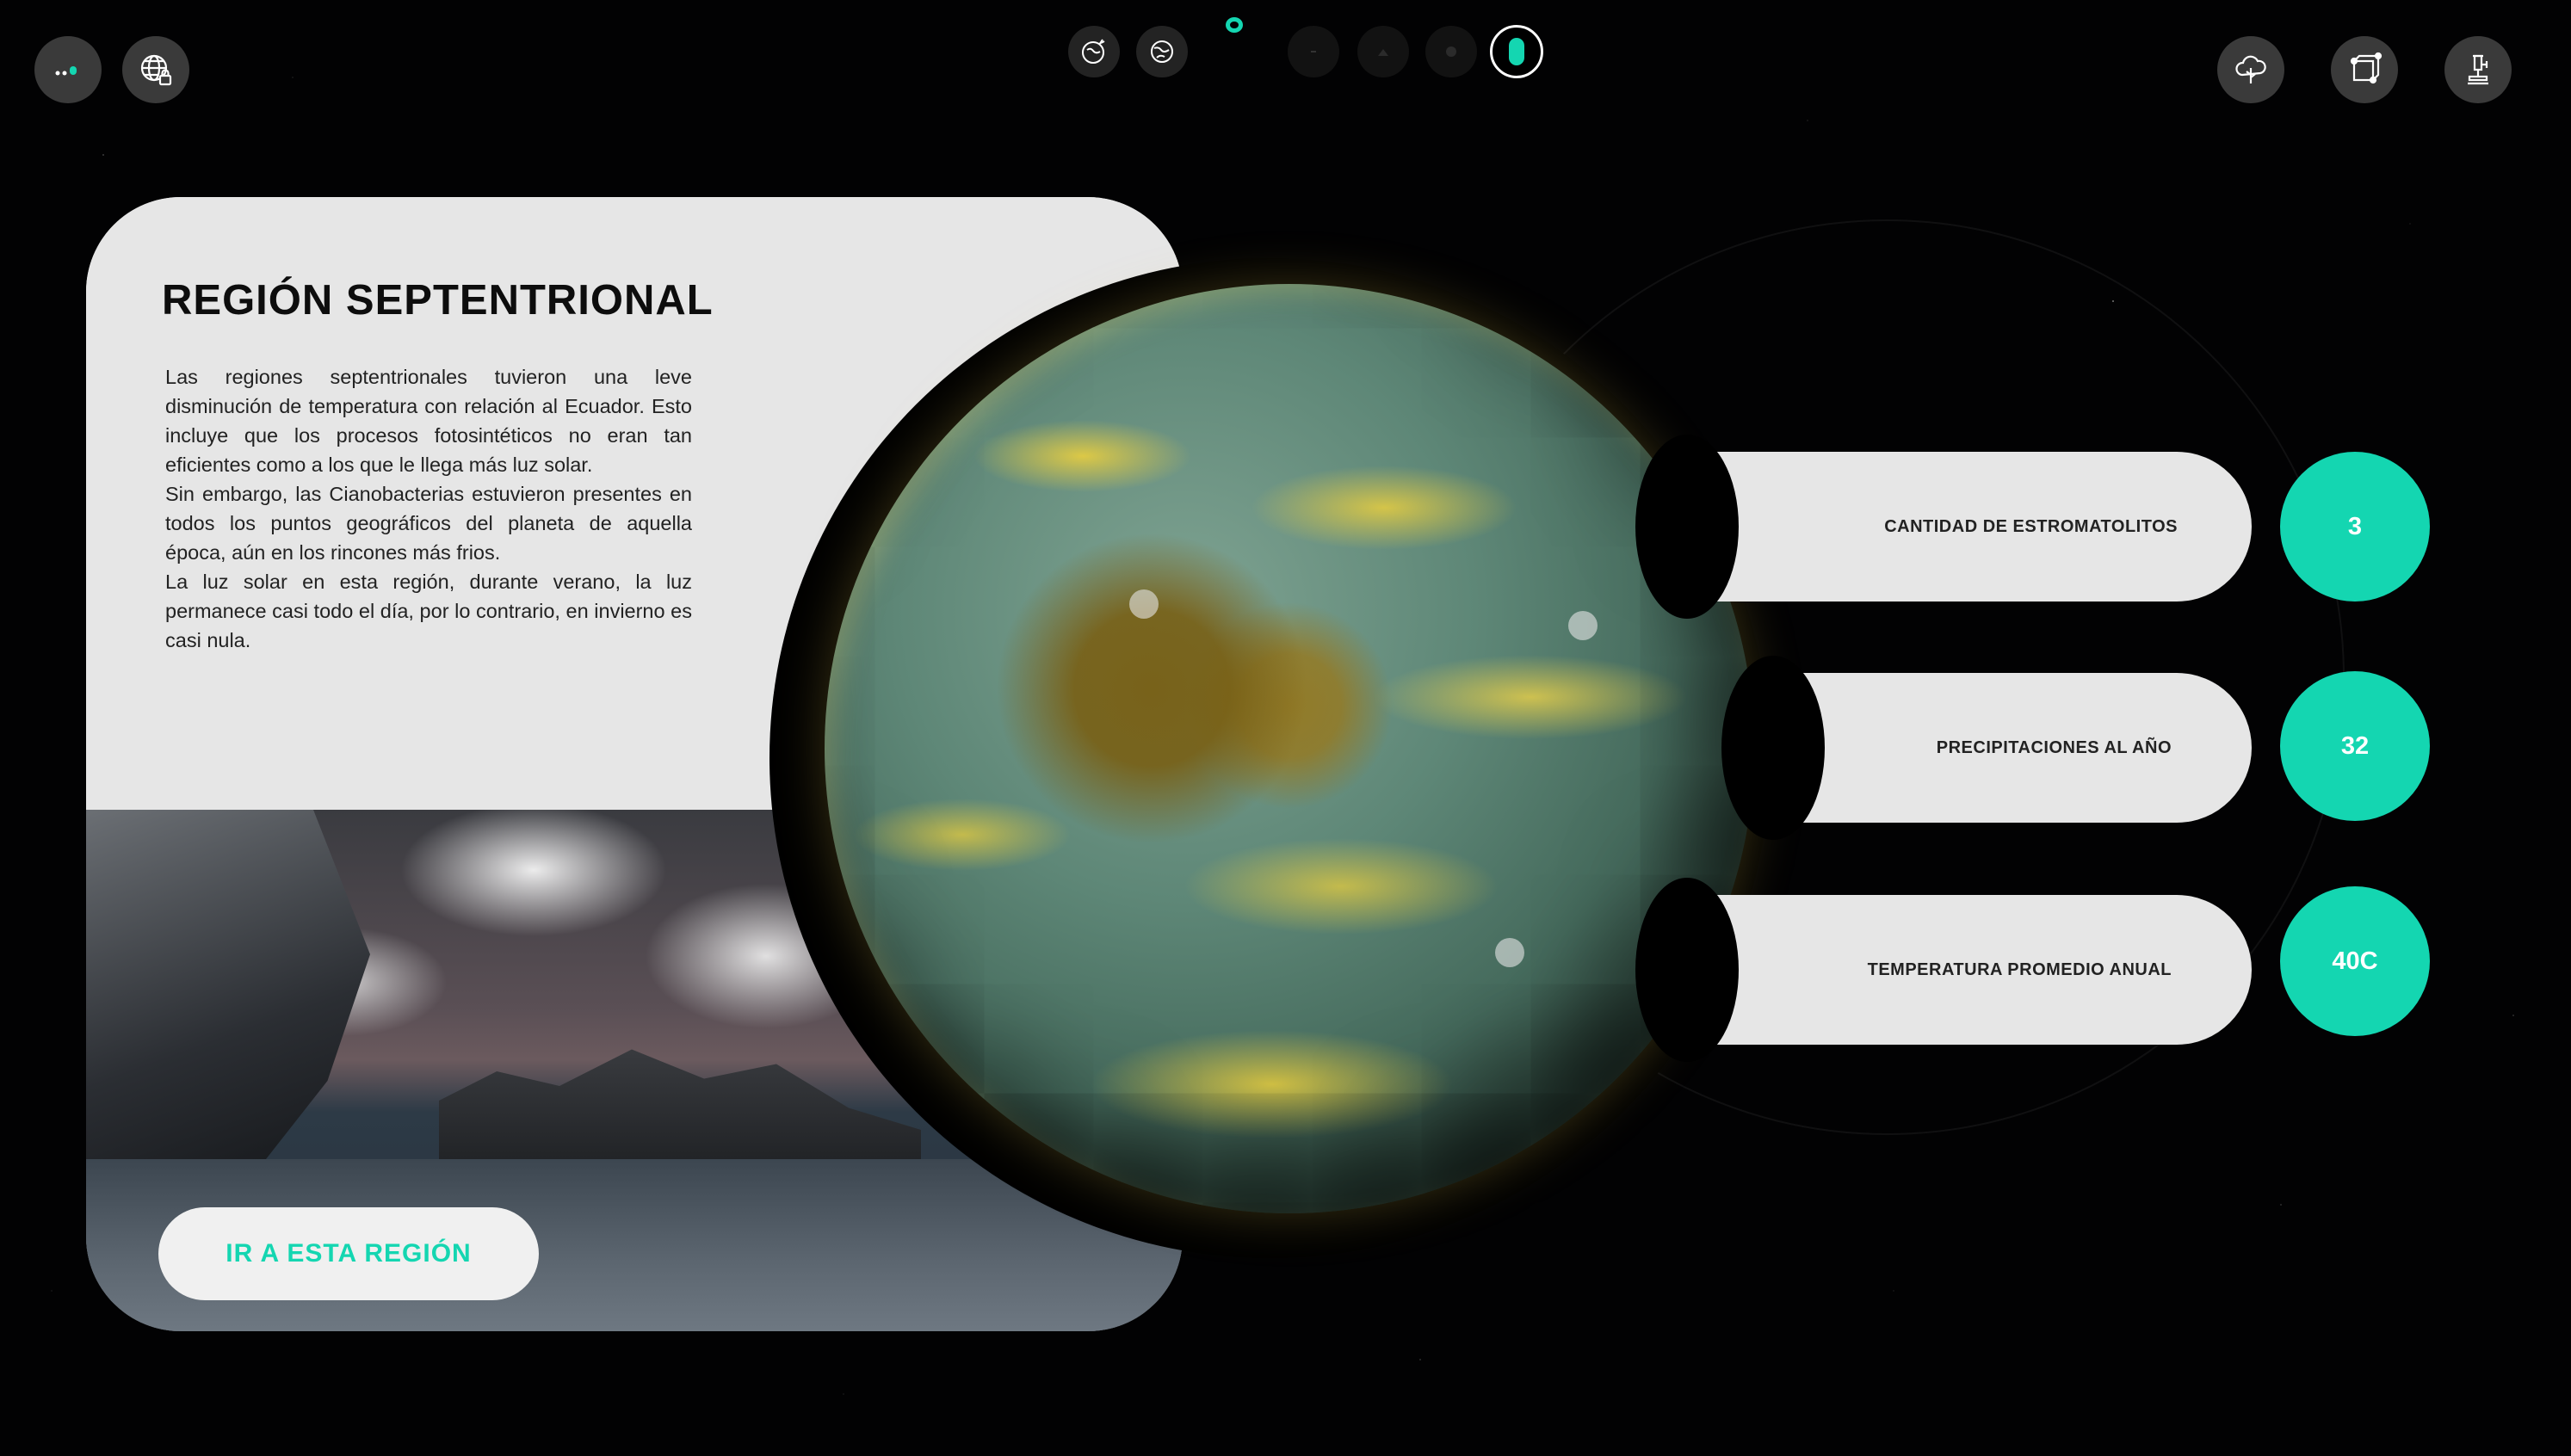 The width and height of the screenshot is (2571, 1456). Describe the element at coordinates (2054, 747) in the screenshot. I see `stat-label: PRECIPITACIONES AL AÑO` at that location.